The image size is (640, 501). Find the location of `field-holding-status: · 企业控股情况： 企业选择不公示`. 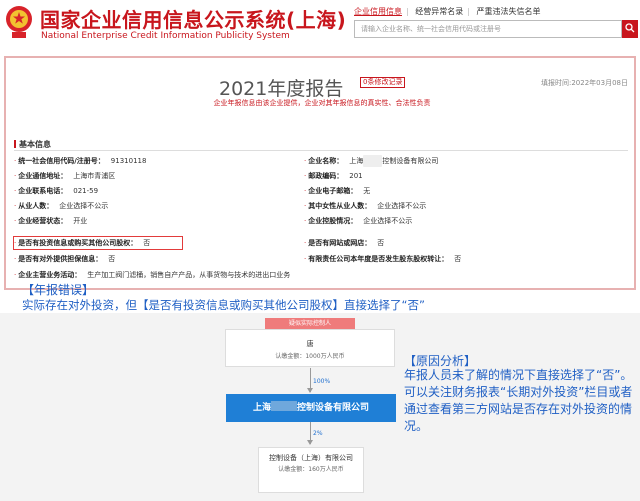

field-holding-status: · 企业控股情况： 企业选择不公示 is located at coordinates (358, 221).